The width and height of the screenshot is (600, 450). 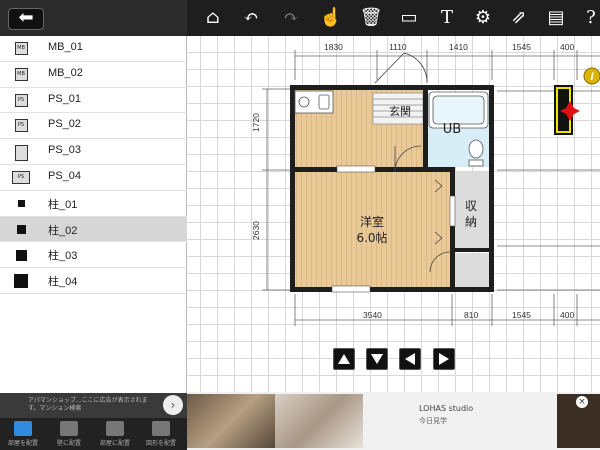 What do you see at coordinates (333, 47) in the screenshot?
I see `dim-top-1: 1830` at bounding box center [333, 47].